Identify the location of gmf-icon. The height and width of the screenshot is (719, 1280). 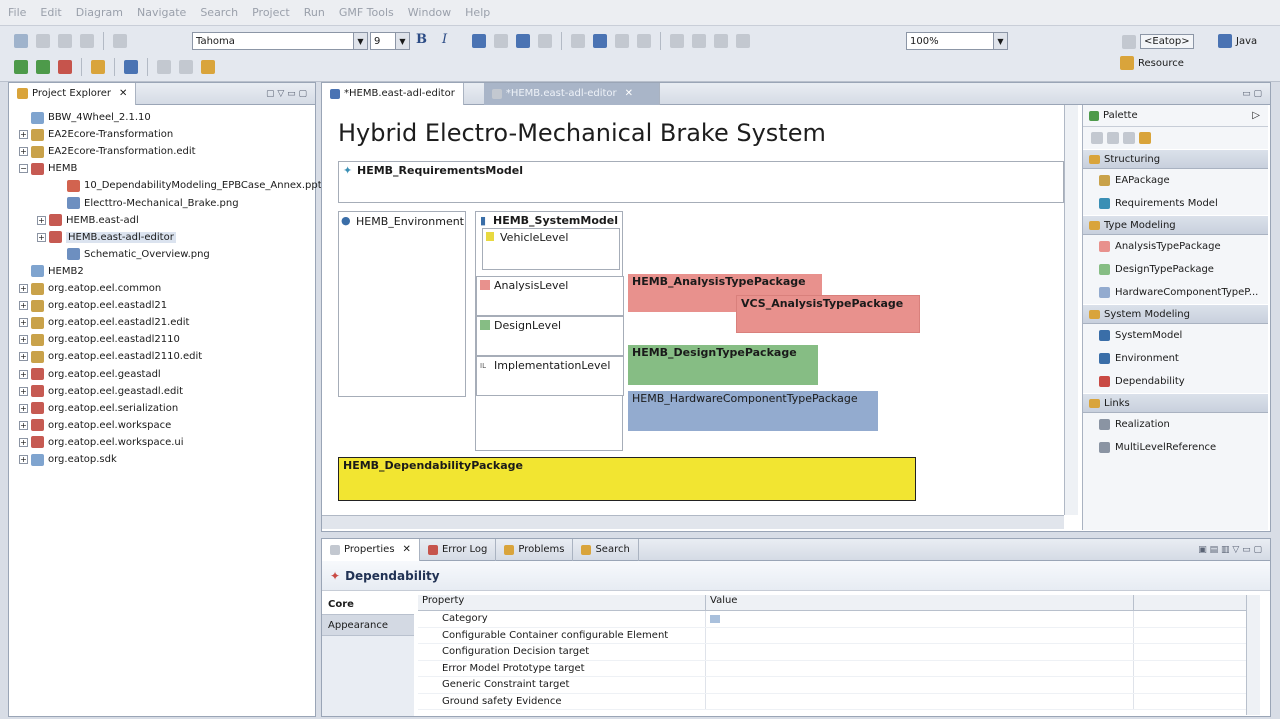
(120, 41).